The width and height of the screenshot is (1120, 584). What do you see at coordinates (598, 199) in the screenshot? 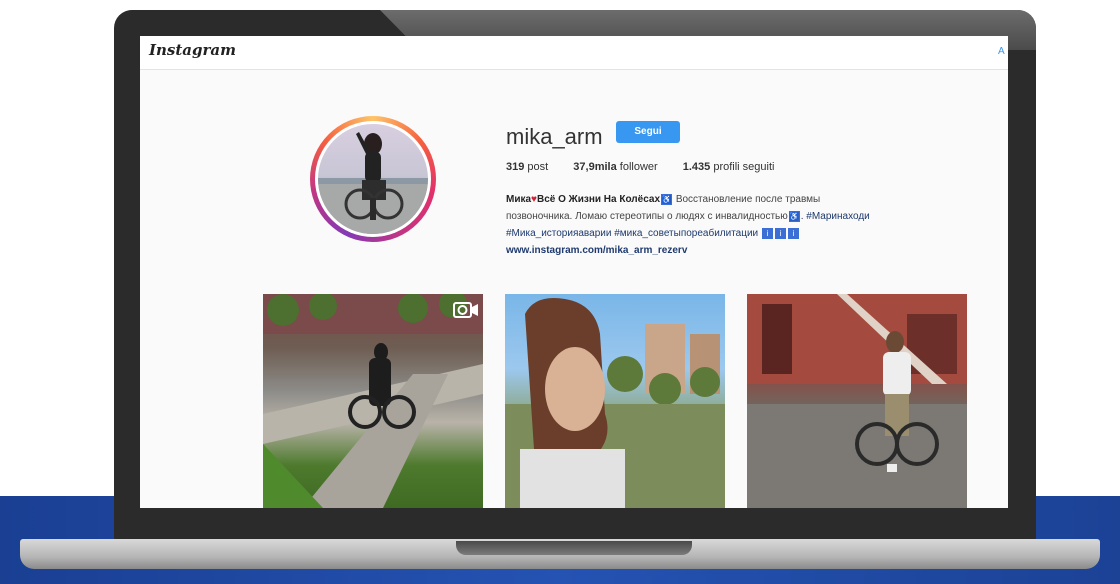
I see `bio-headline: Всё О Жизни На Колёсах` at bounding box center [598, 199].